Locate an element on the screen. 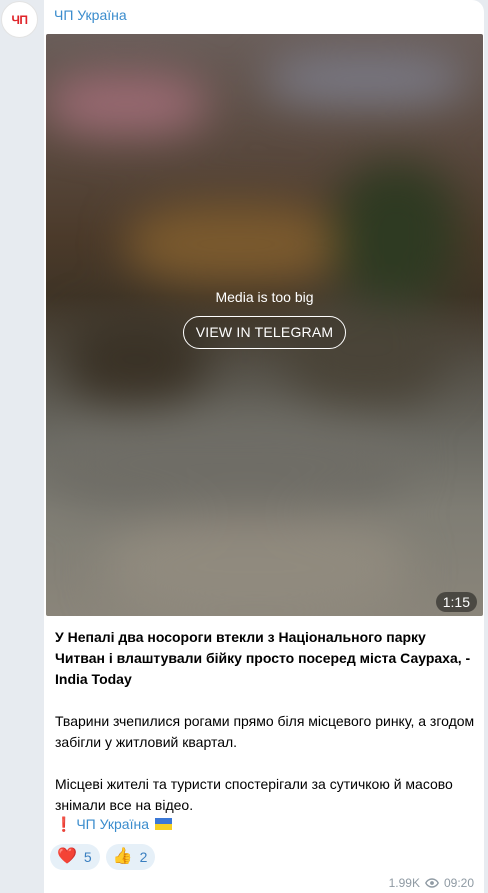  media-too-big-label: Media is too big is located at coordinates (264, 297).